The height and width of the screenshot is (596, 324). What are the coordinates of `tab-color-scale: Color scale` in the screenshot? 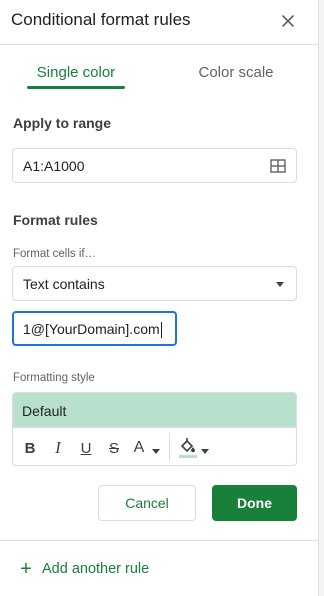 It's located at (236, 72).